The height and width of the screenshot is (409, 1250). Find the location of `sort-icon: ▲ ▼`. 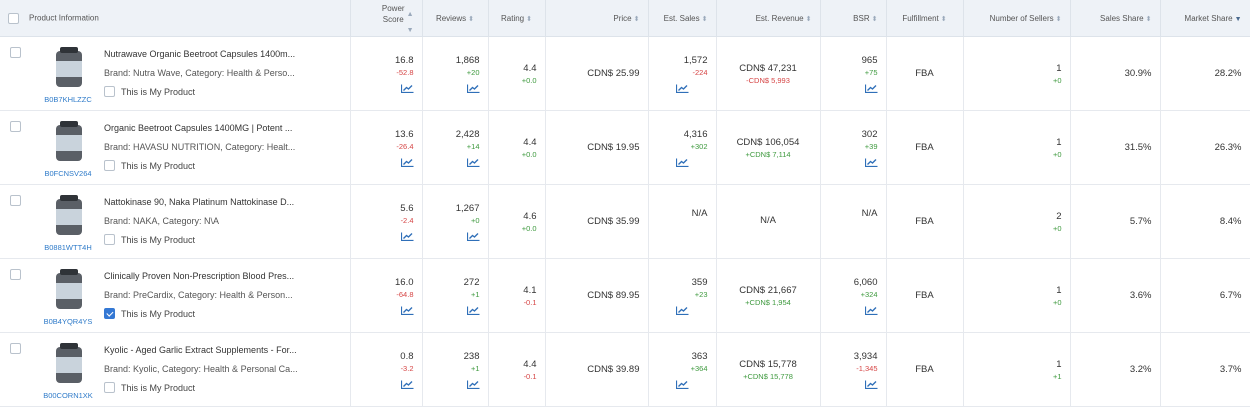

sort-icon: ▲ ▼ is located at coordinates (410, 22).